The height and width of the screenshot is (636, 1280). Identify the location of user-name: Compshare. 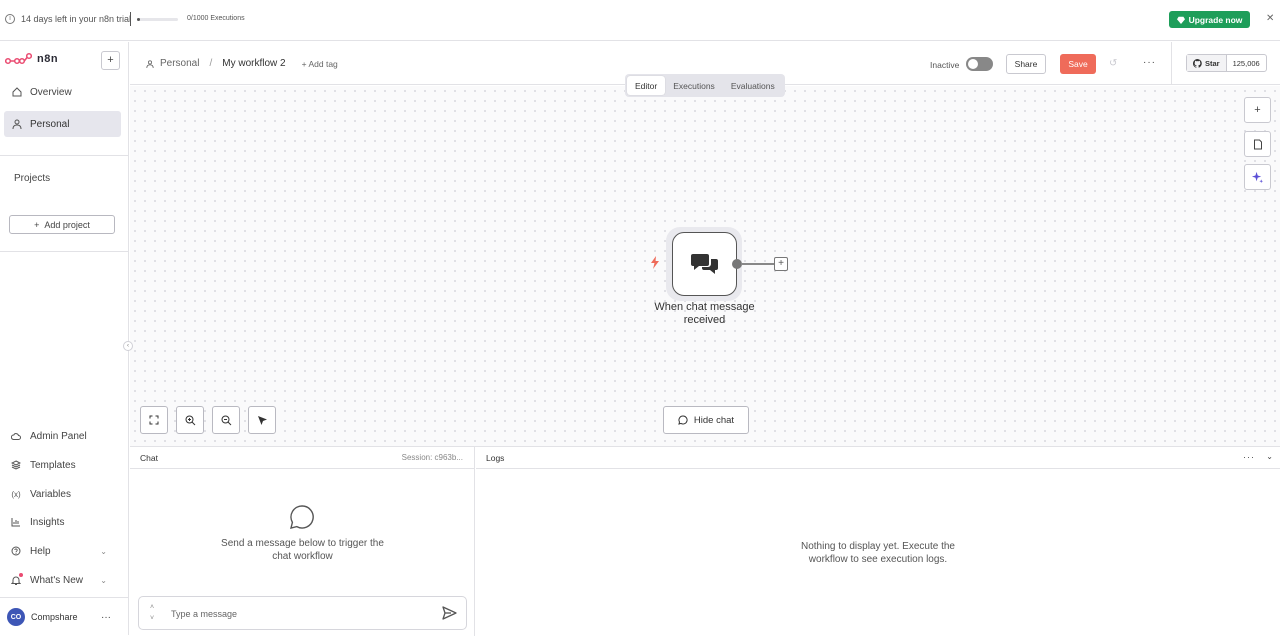
(54, 617).